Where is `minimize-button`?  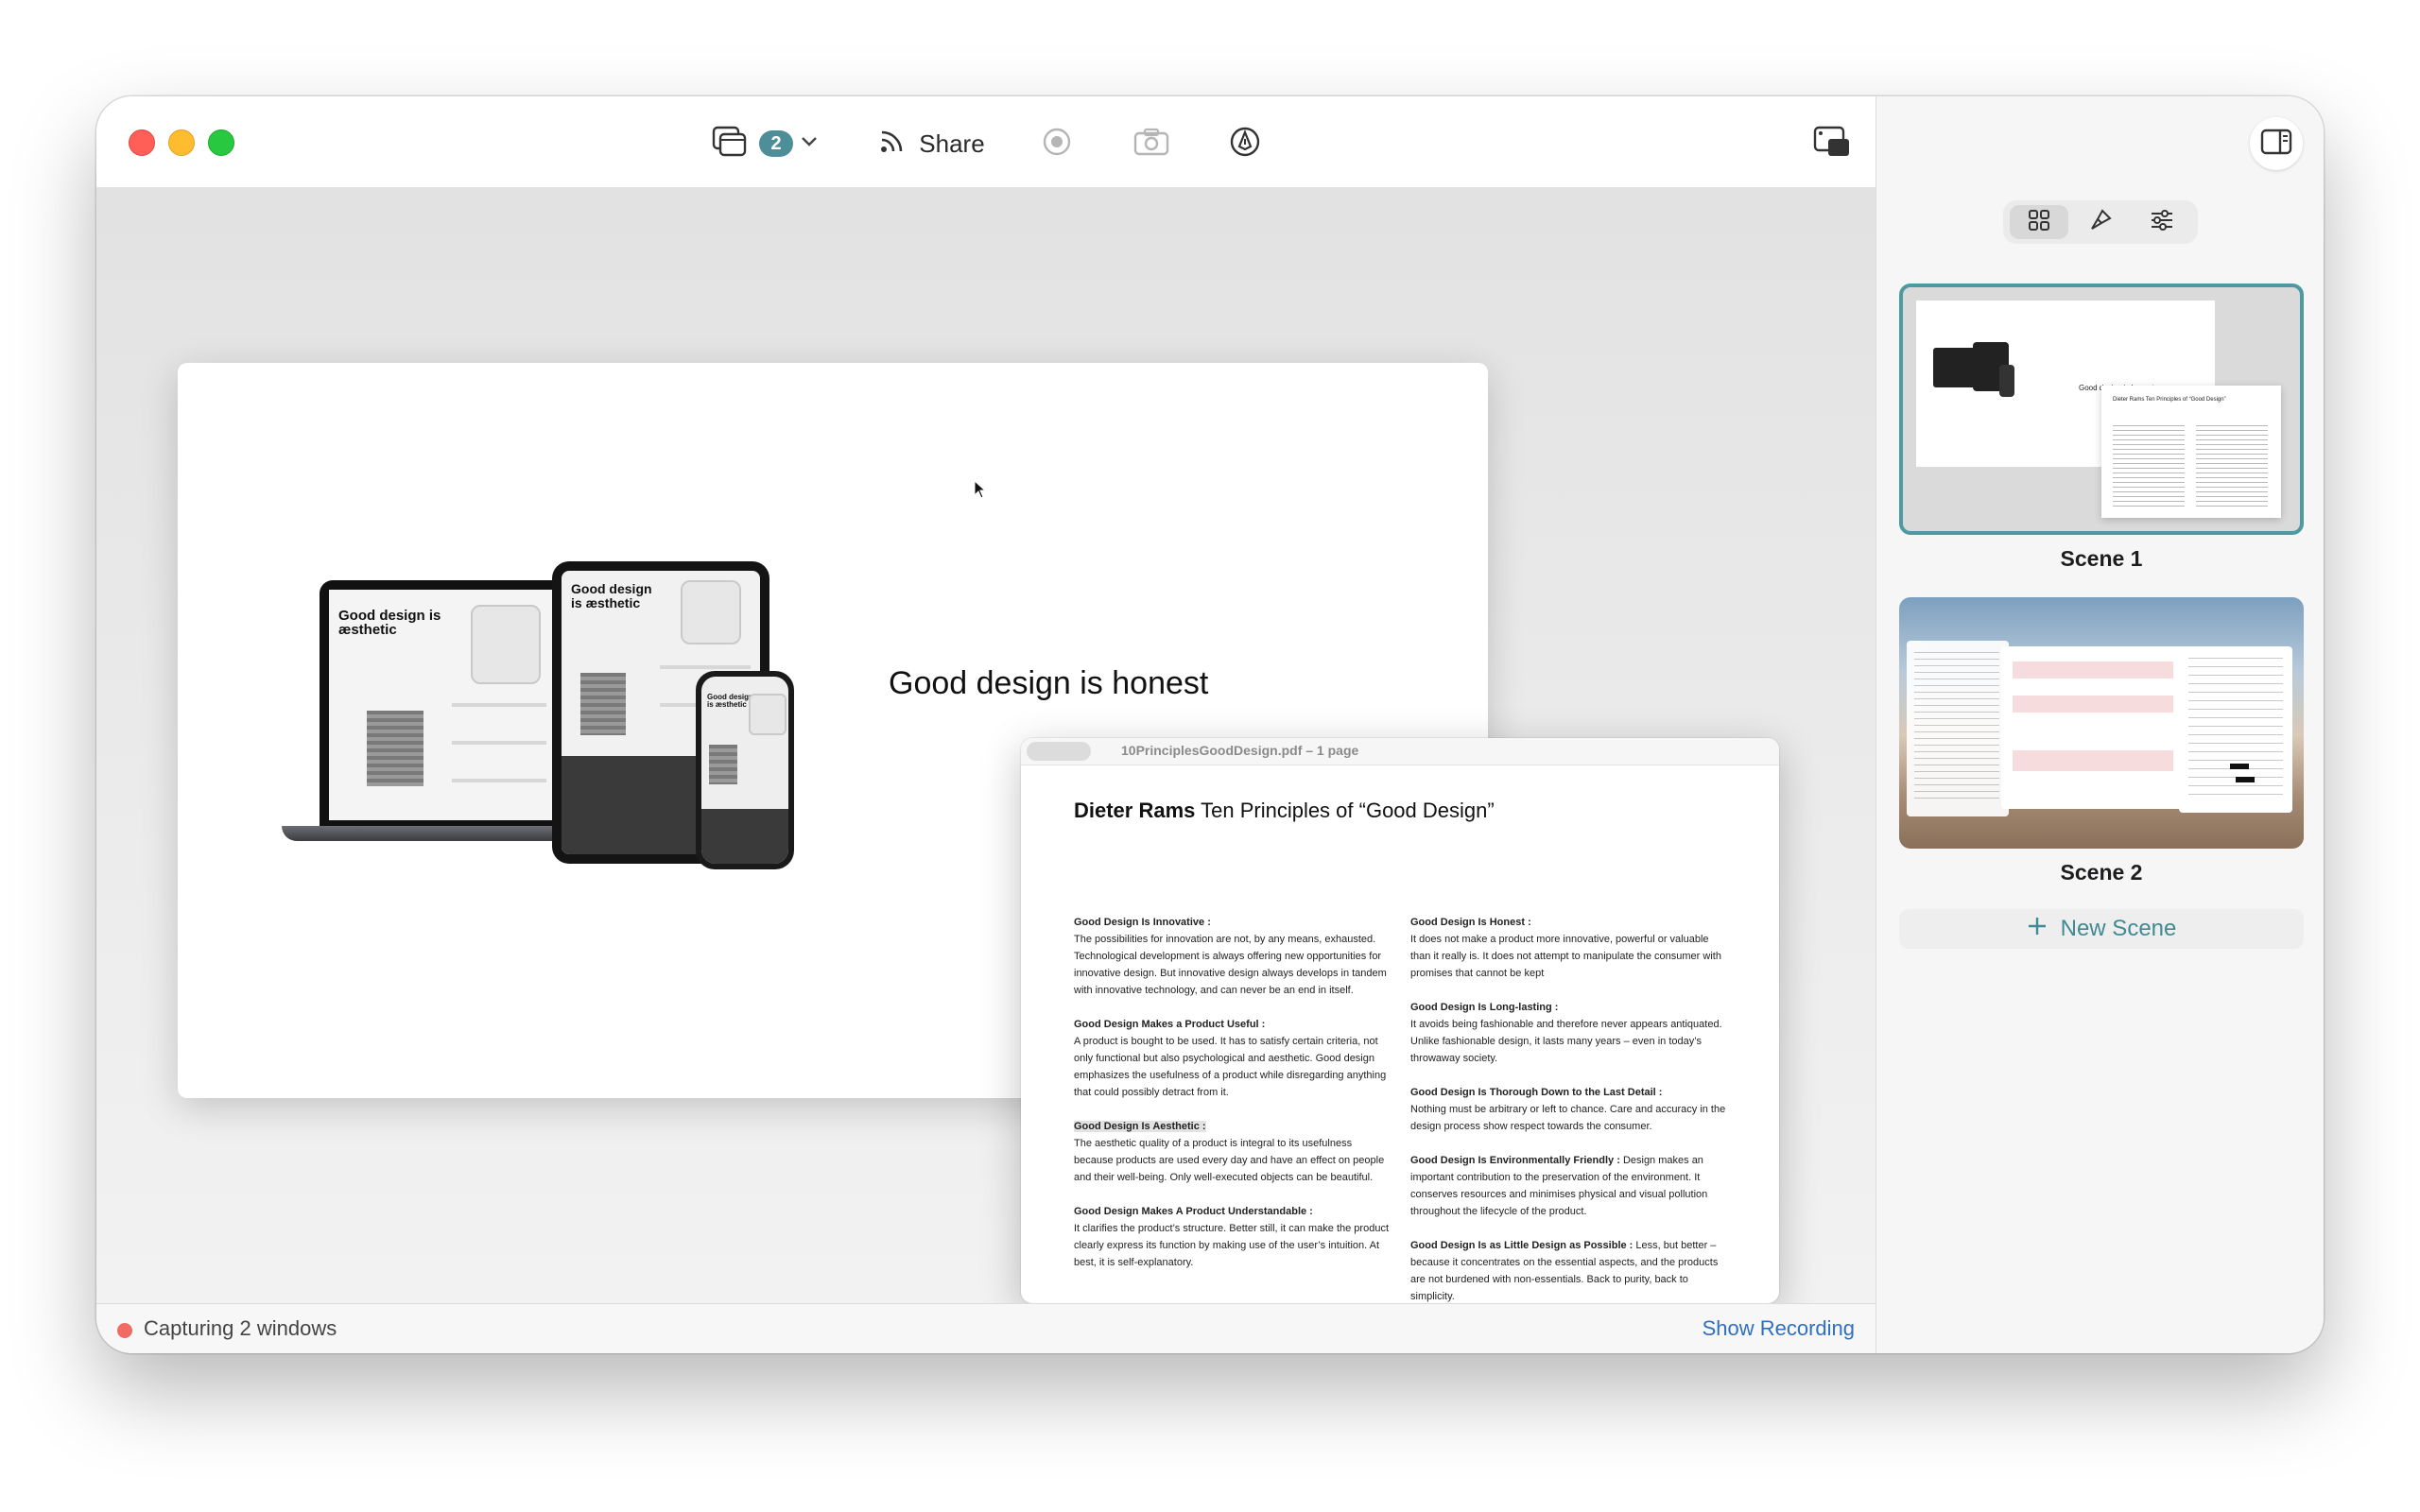 minimize-button is located at coordinates (181, 142).